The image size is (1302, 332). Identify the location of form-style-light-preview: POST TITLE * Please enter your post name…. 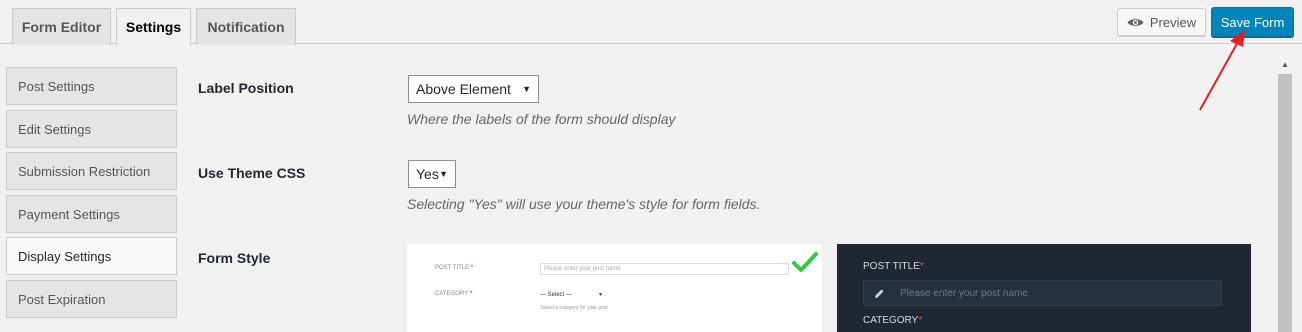
(614, 288).